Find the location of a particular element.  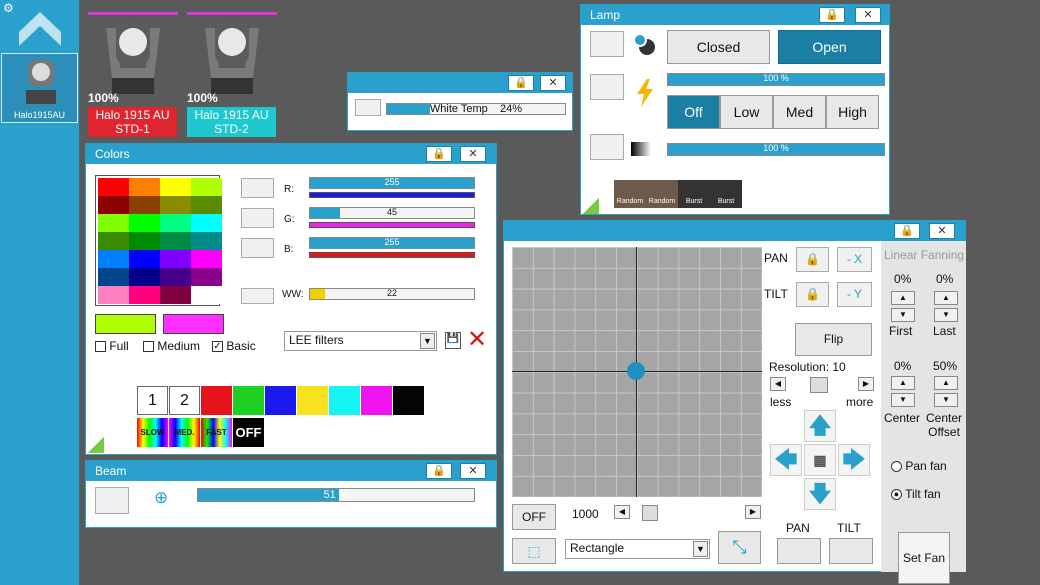

preset-green-swatch is located at coordinates (248, 400).